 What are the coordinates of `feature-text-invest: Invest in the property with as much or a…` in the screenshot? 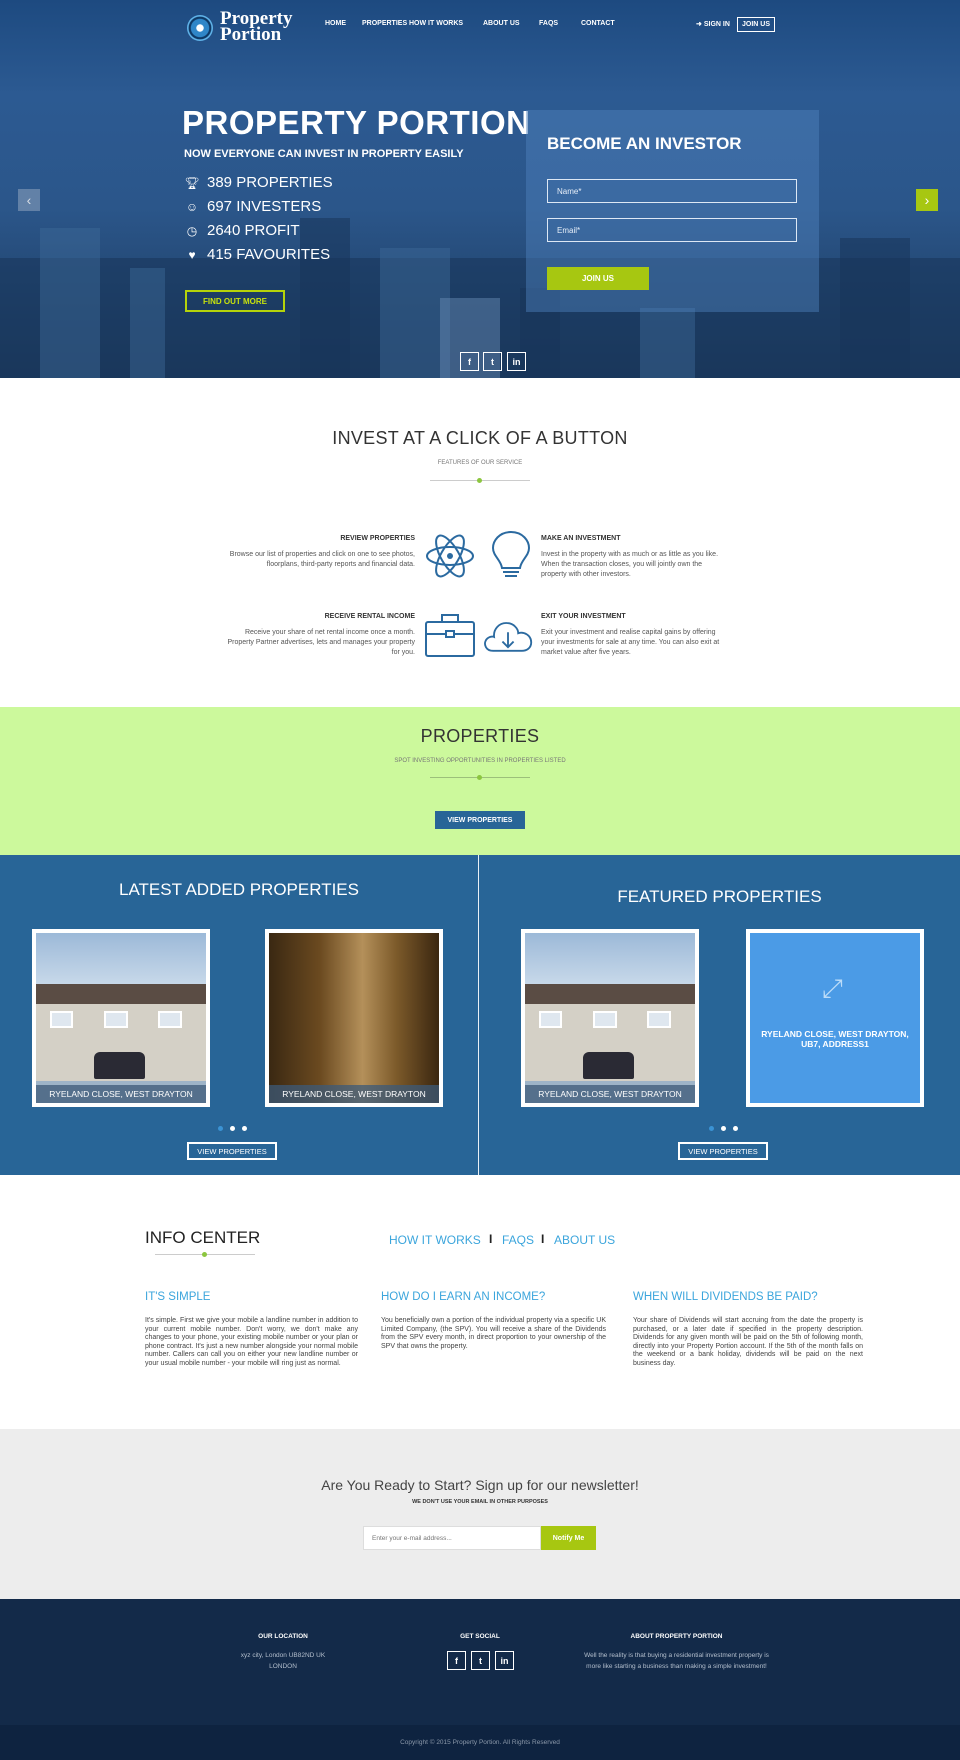 It's located at (630, 564).